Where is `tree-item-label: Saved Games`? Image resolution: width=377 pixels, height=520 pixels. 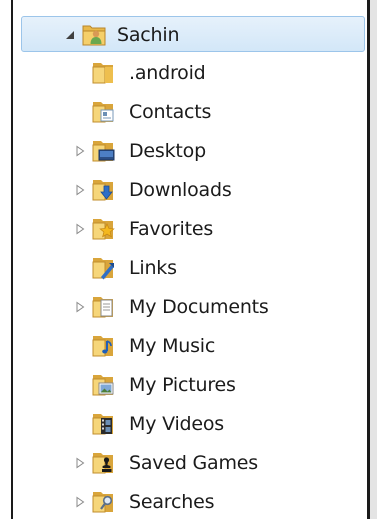
tree-item-label: Saved Games is located at coordinates (194, 463).